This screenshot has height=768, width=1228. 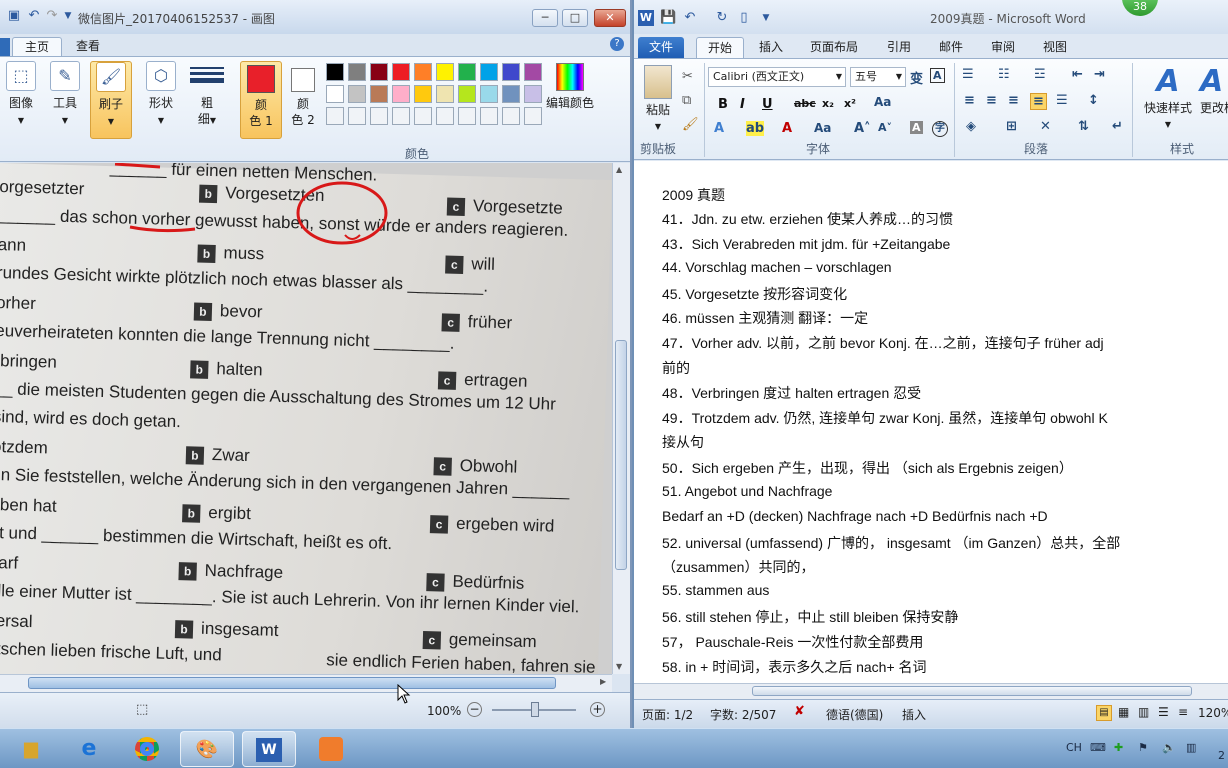 I want to click on tab-mailings: 邮件, so click(x=951, y=47).